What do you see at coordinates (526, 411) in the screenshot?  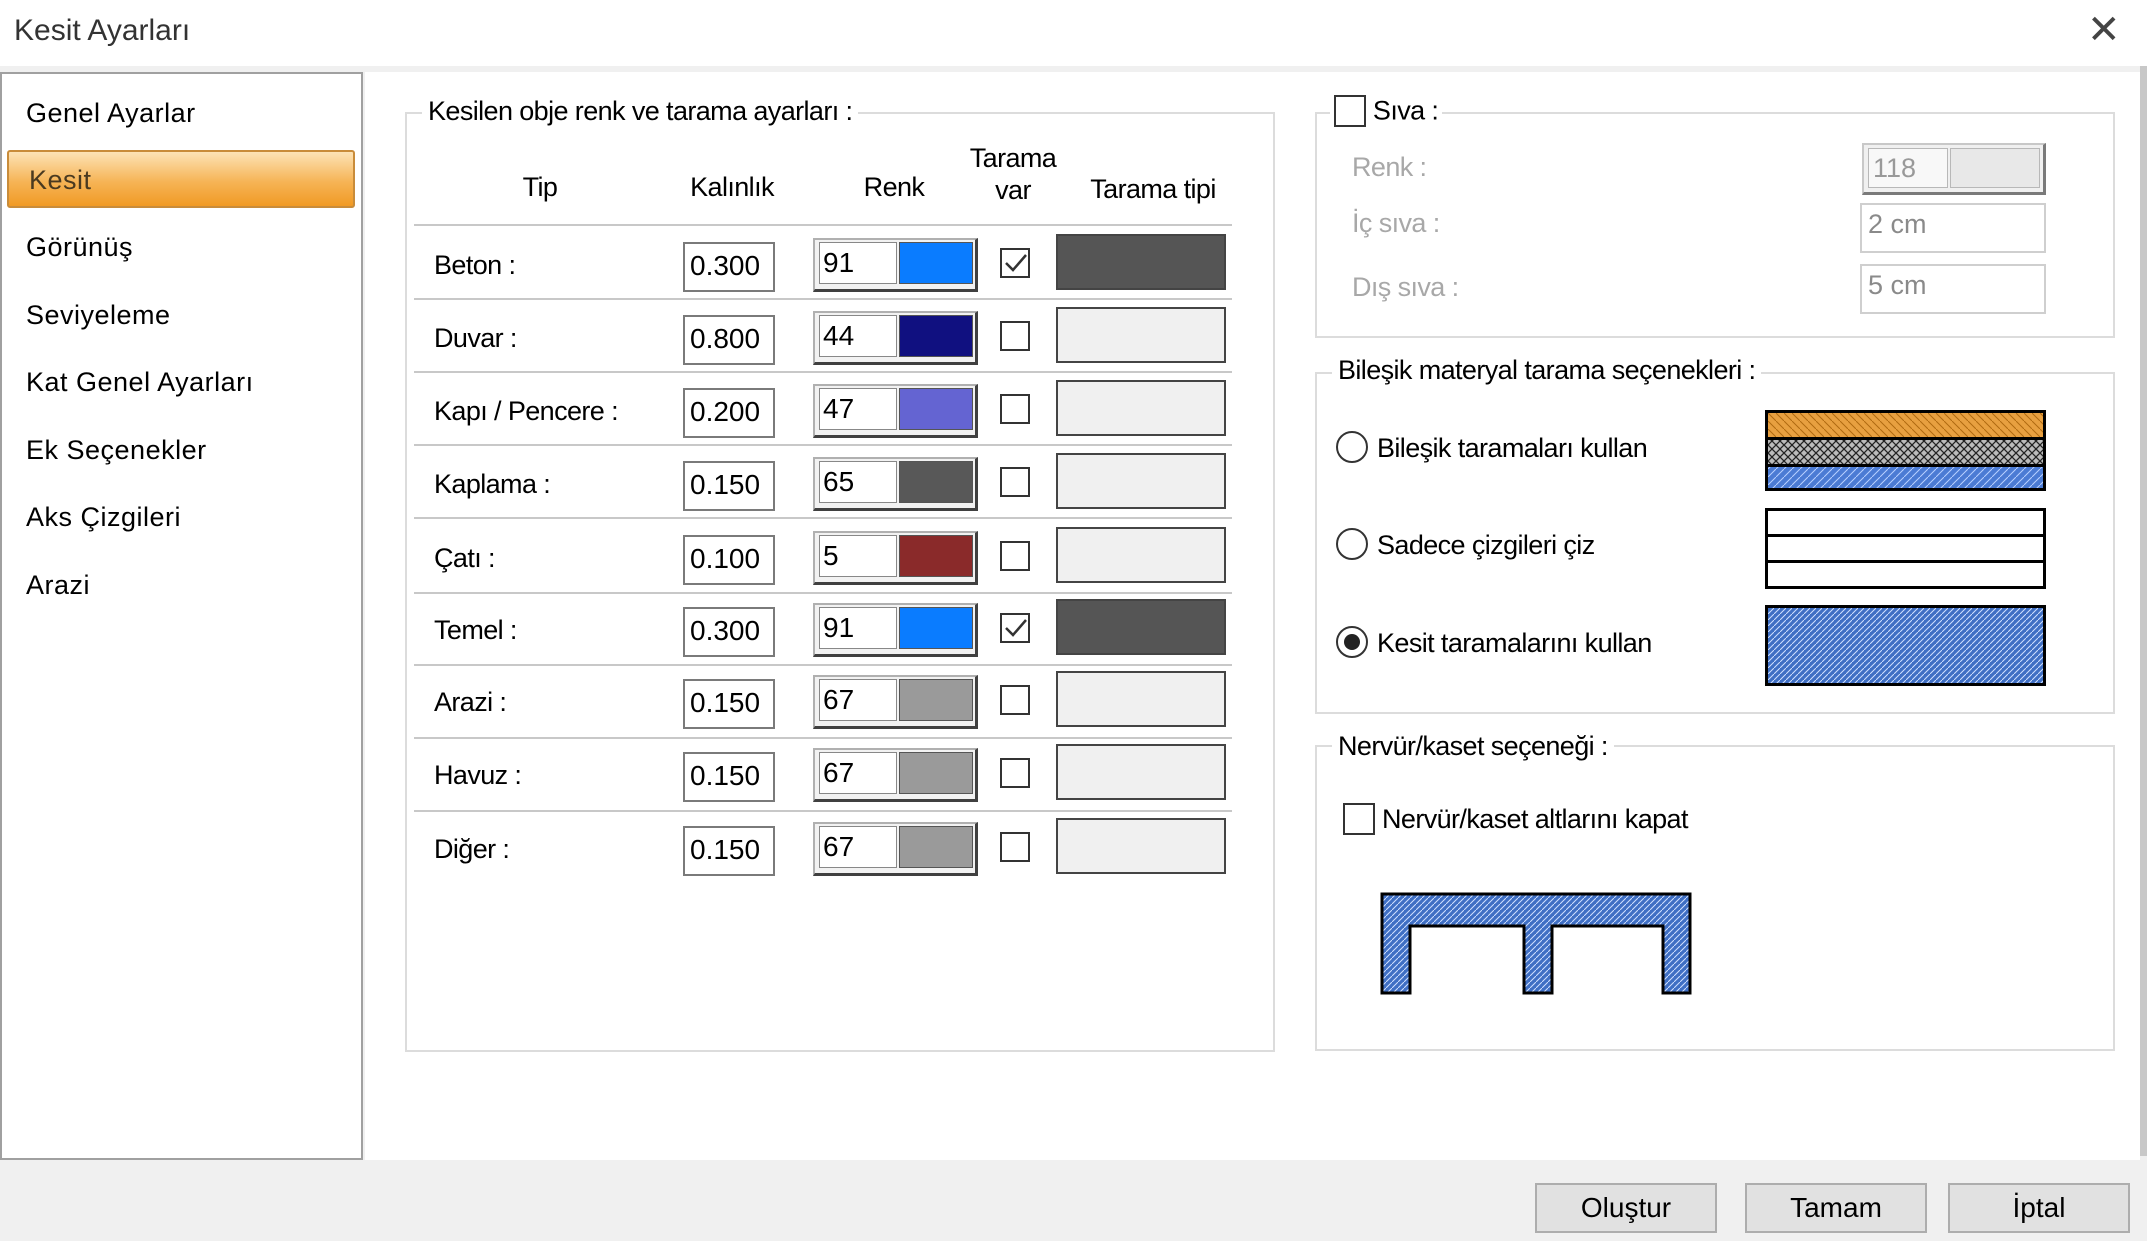 I see `row-label-kapi-pencere: Kapı / Pencere :` at bounding box center [526, 411].